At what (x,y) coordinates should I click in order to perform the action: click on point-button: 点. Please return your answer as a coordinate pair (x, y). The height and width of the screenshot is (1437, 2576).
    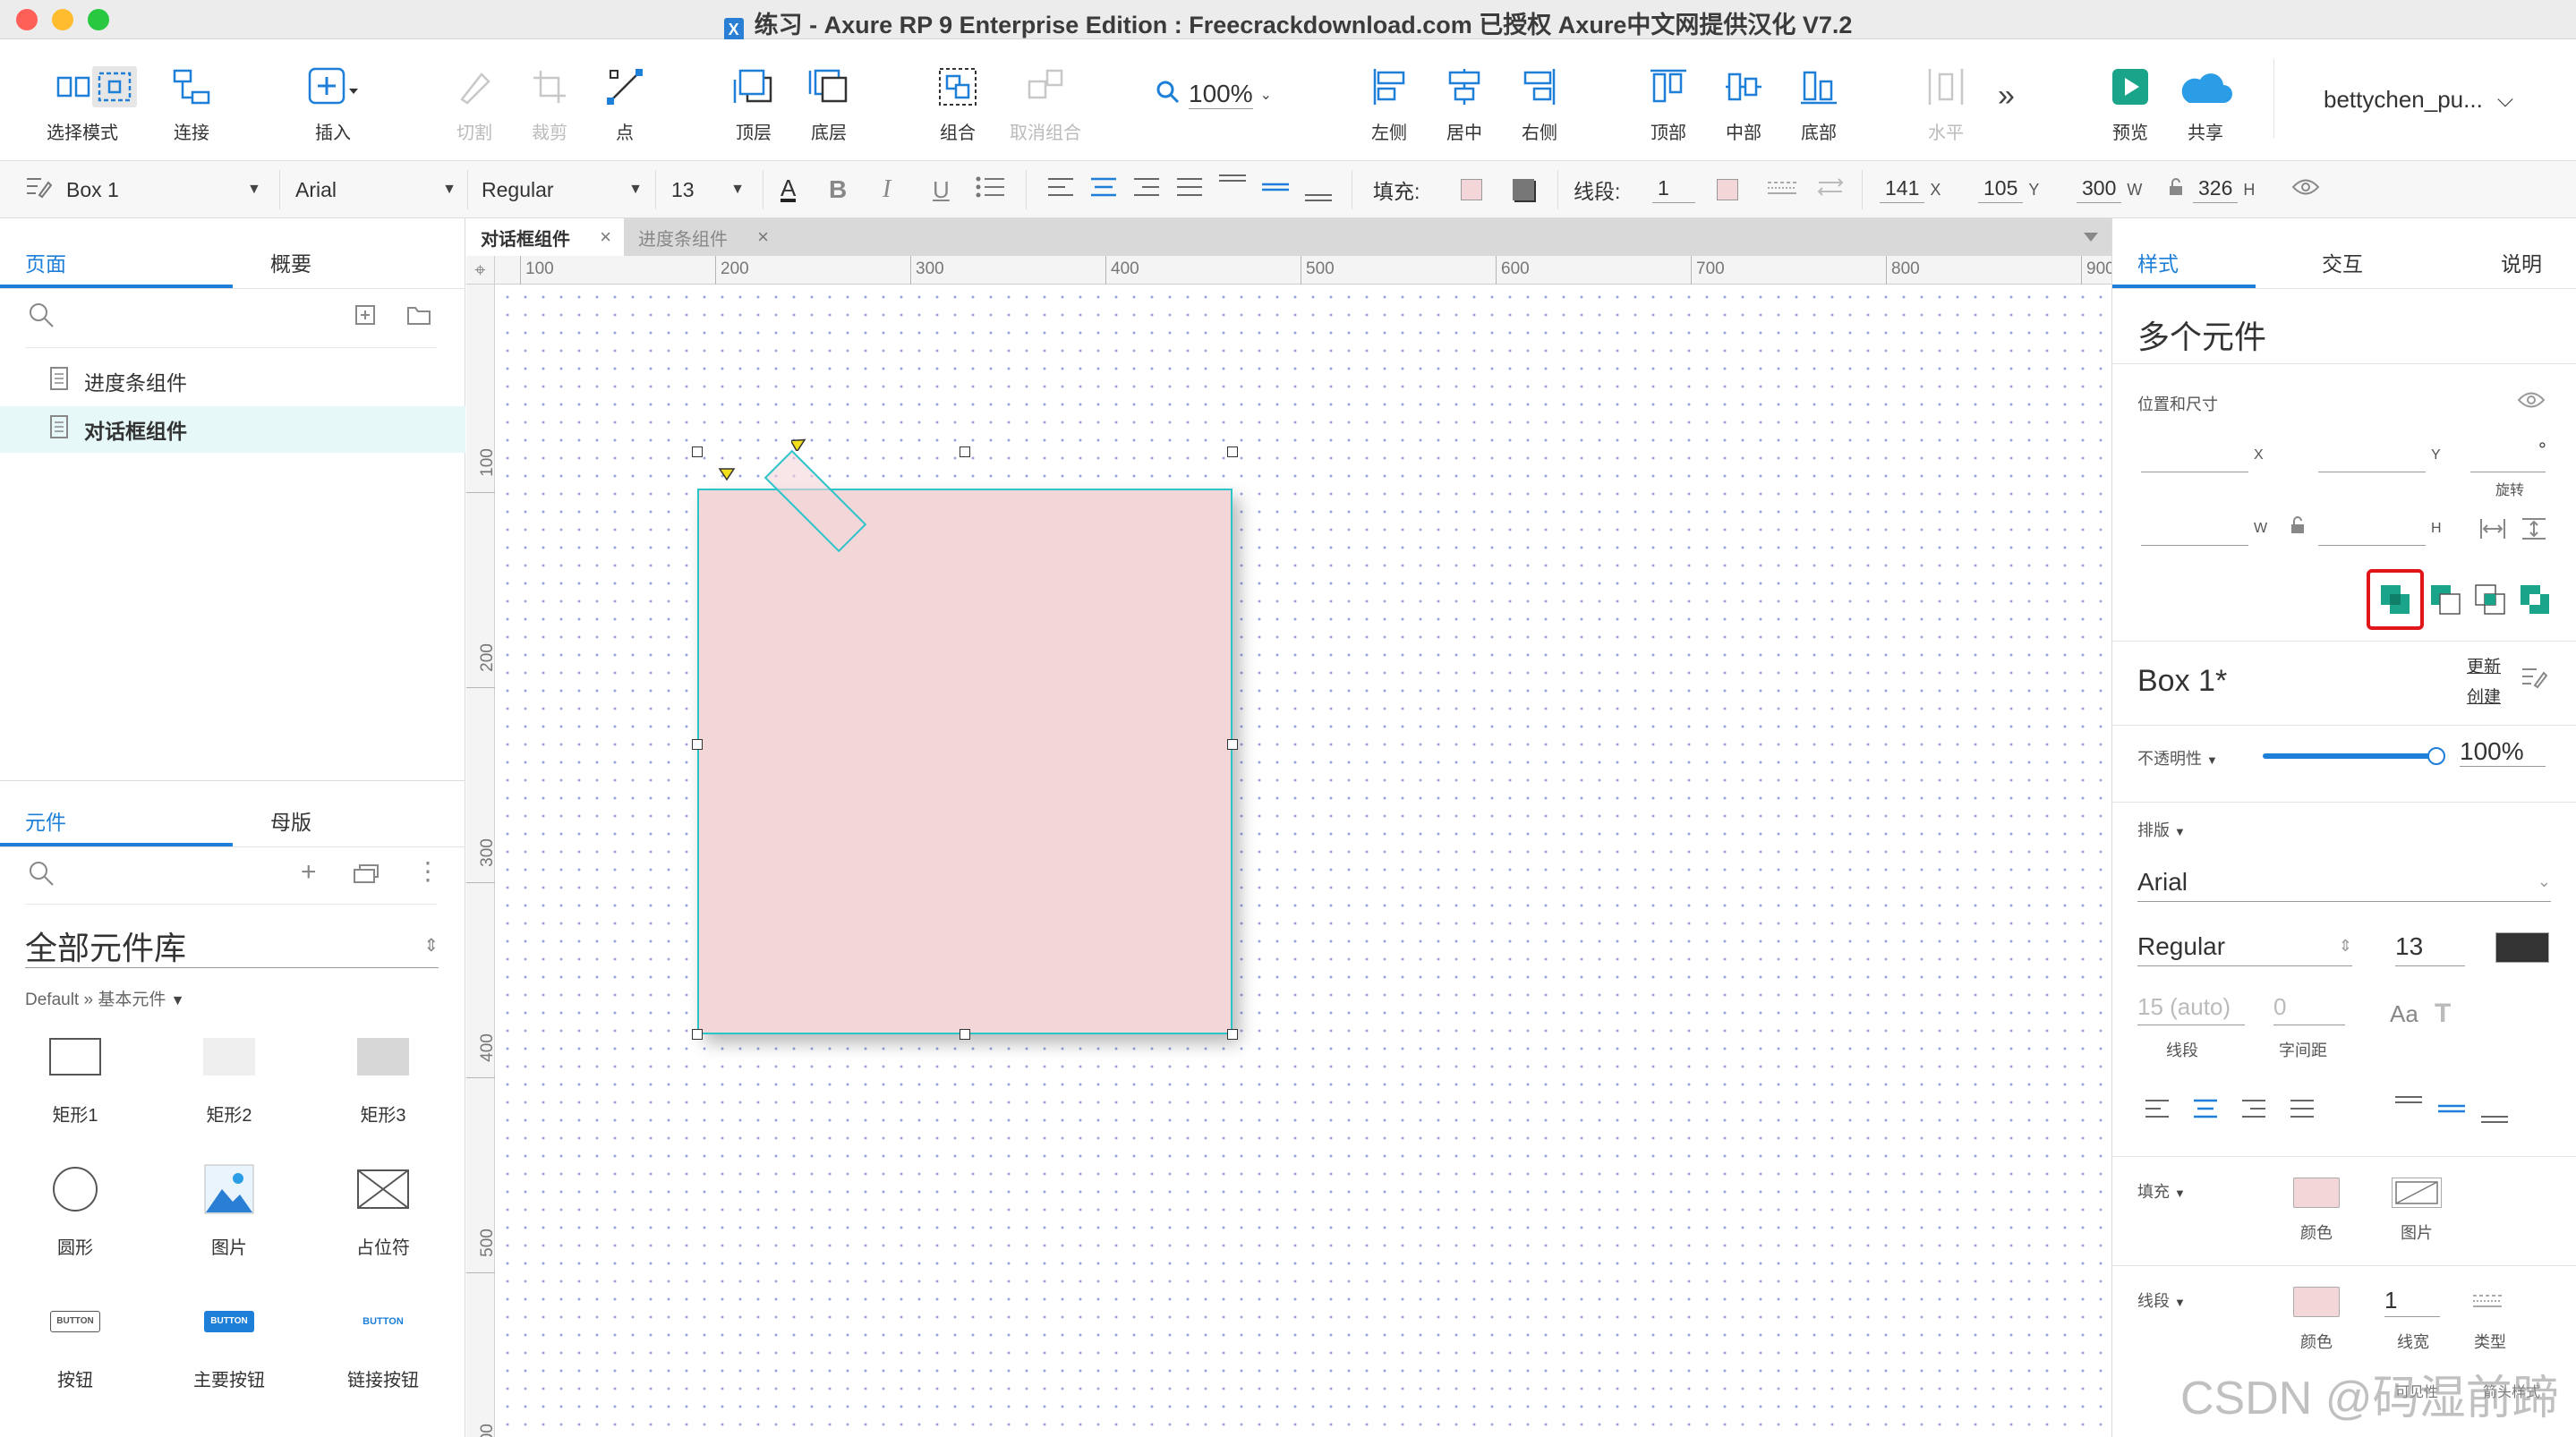
    Looking at the image, I should click on (625, 104).